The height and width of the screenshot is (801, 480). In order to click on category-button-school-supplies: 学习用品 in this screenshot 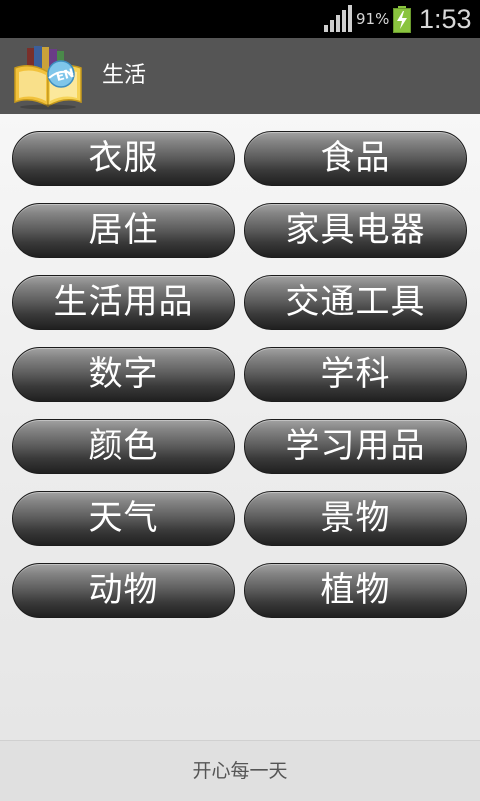, I will do `click(355, 446)`.